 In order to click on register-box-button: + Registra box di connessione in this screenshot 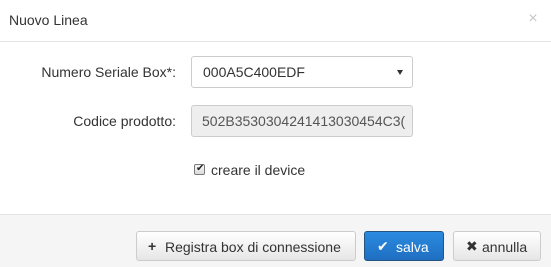, I will do `click(246, 246)`.